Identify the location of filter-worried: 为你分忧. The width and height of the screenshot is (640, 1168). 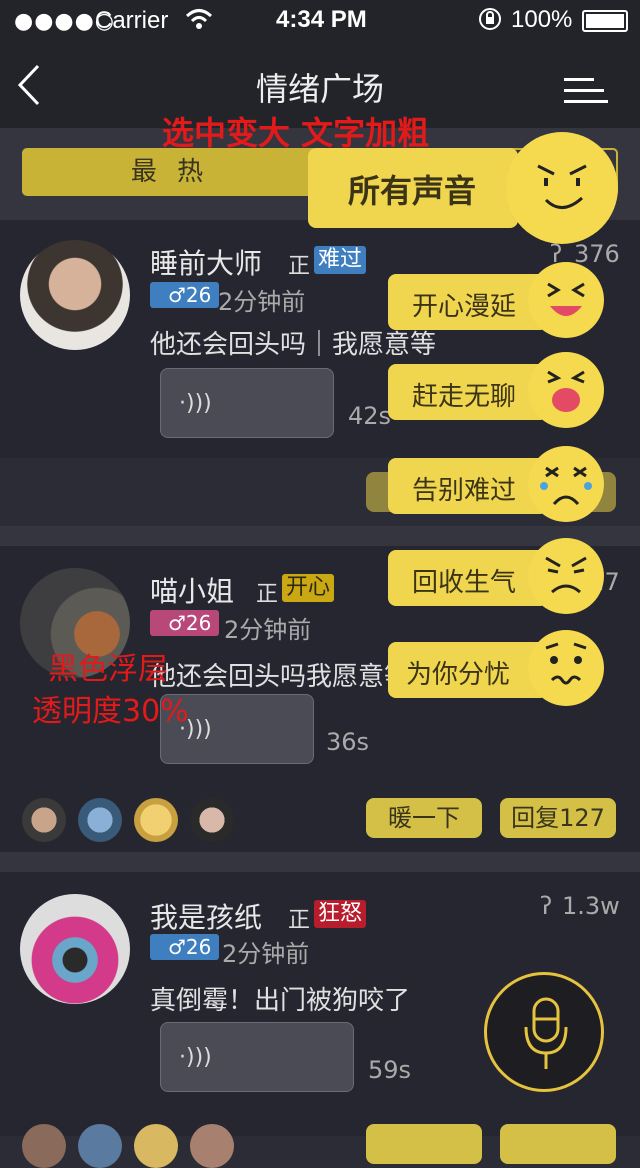
(468, 670).